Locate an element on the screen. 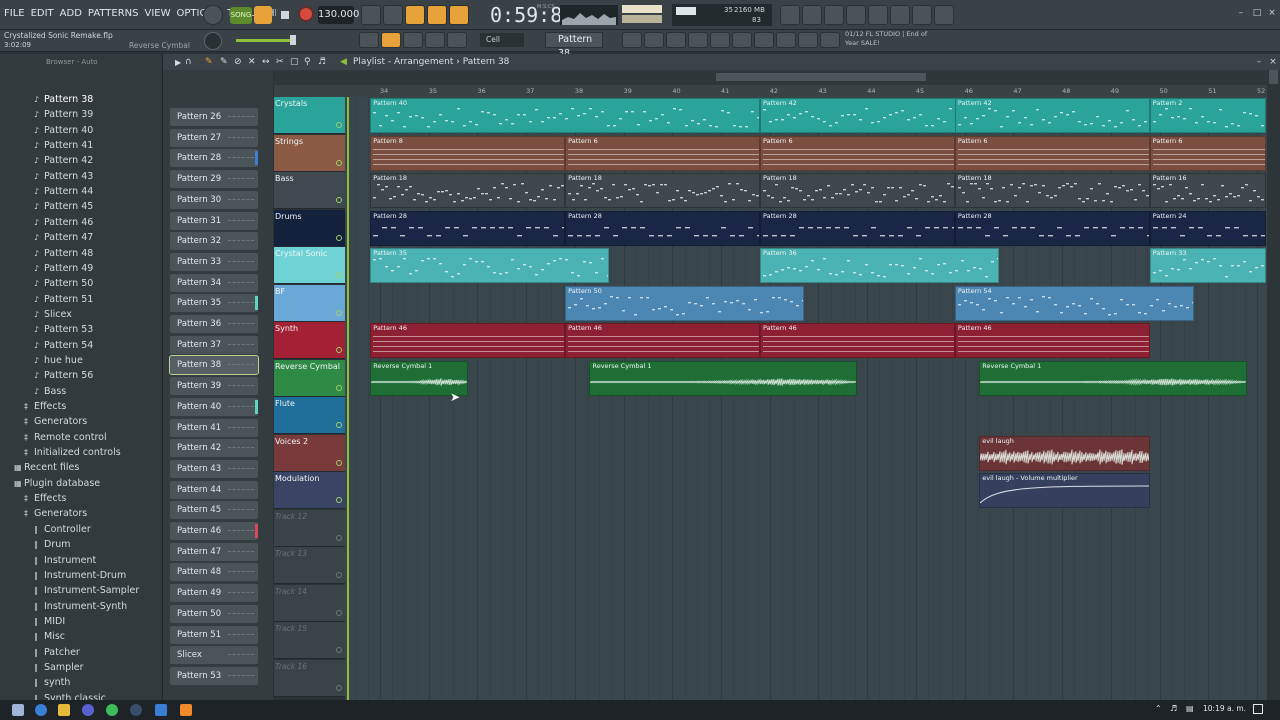 This screenshot has width=1280, height=720. track-header: Bass is located at coordinates (309, 190).